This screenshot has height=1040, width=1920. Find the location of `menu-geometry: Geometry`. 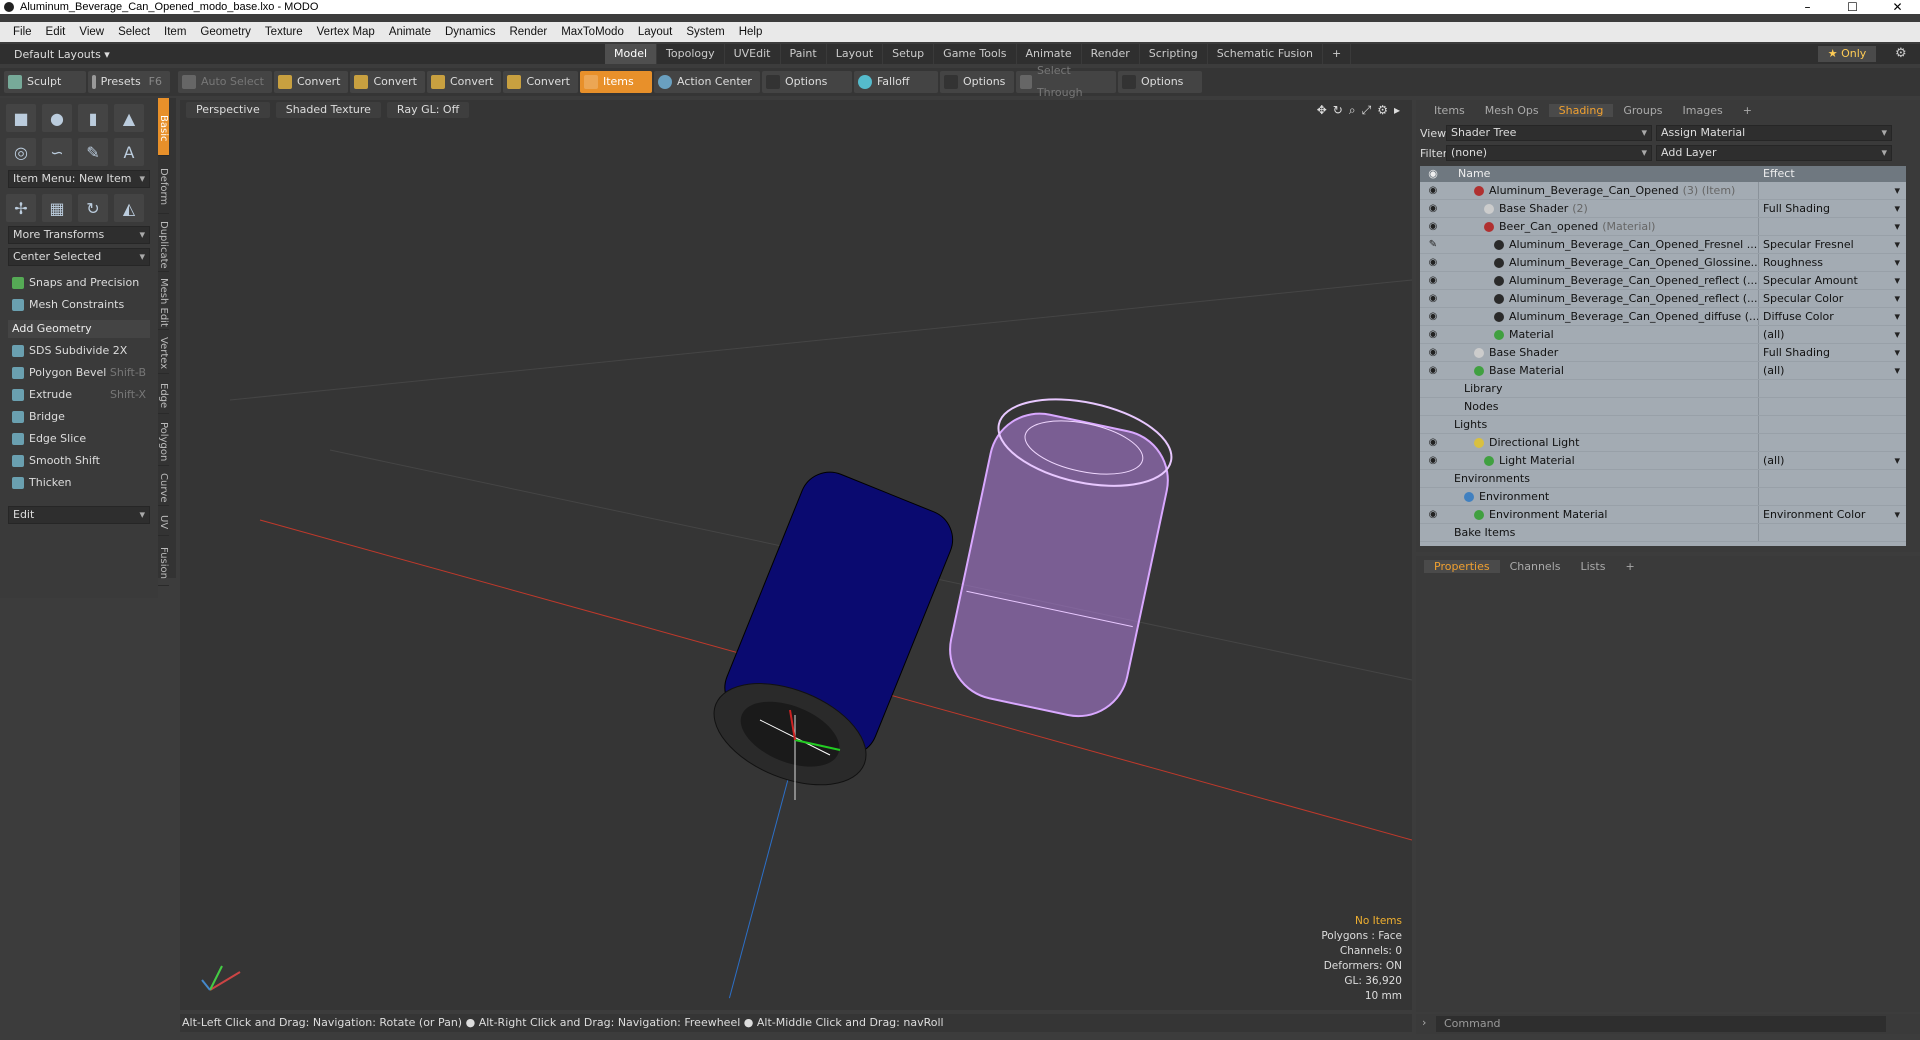

menu-geometry: Geometry is located at coordinates (225, 32).